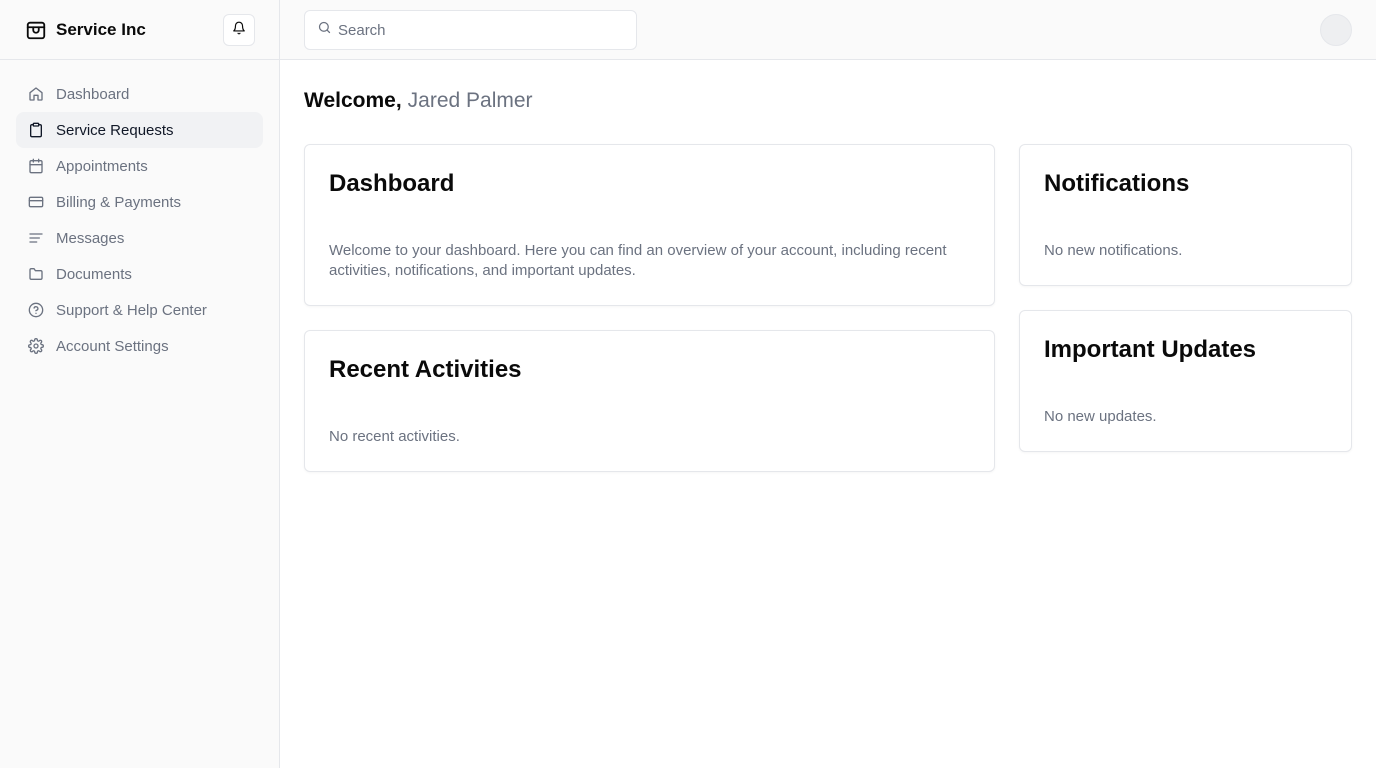 This screenshot has width=1376, height=768. Describe the element at coordinates (36, 238) in the screenshot. I see `text-lines-icon` at that location.